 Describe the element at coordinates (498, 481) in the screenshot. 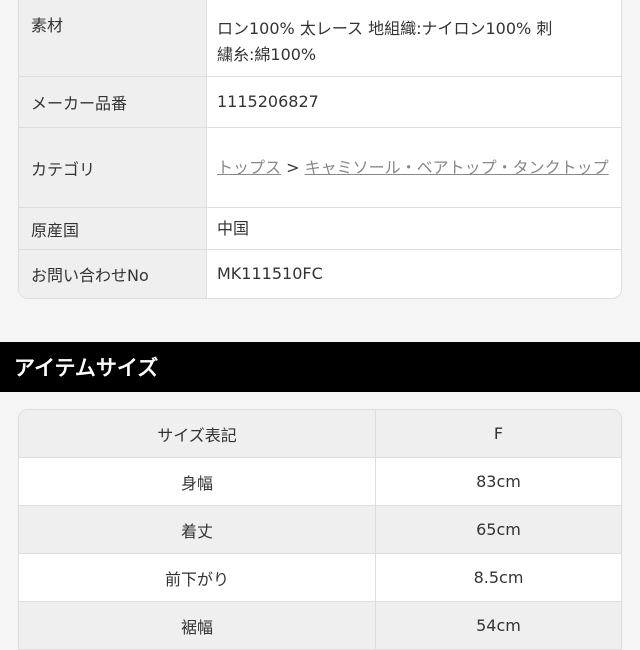

I see `size-value: 83cm` at that location.